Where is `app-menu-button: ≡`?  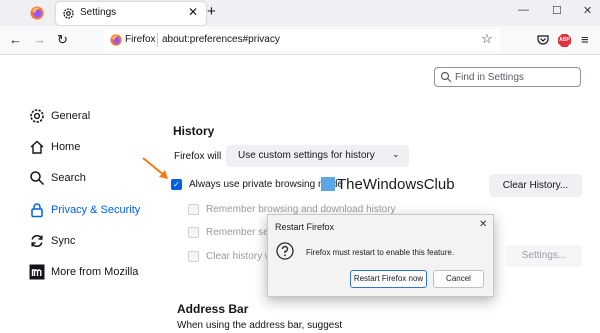 app-menu-button: ≡ is located at coordinates (585, 39).